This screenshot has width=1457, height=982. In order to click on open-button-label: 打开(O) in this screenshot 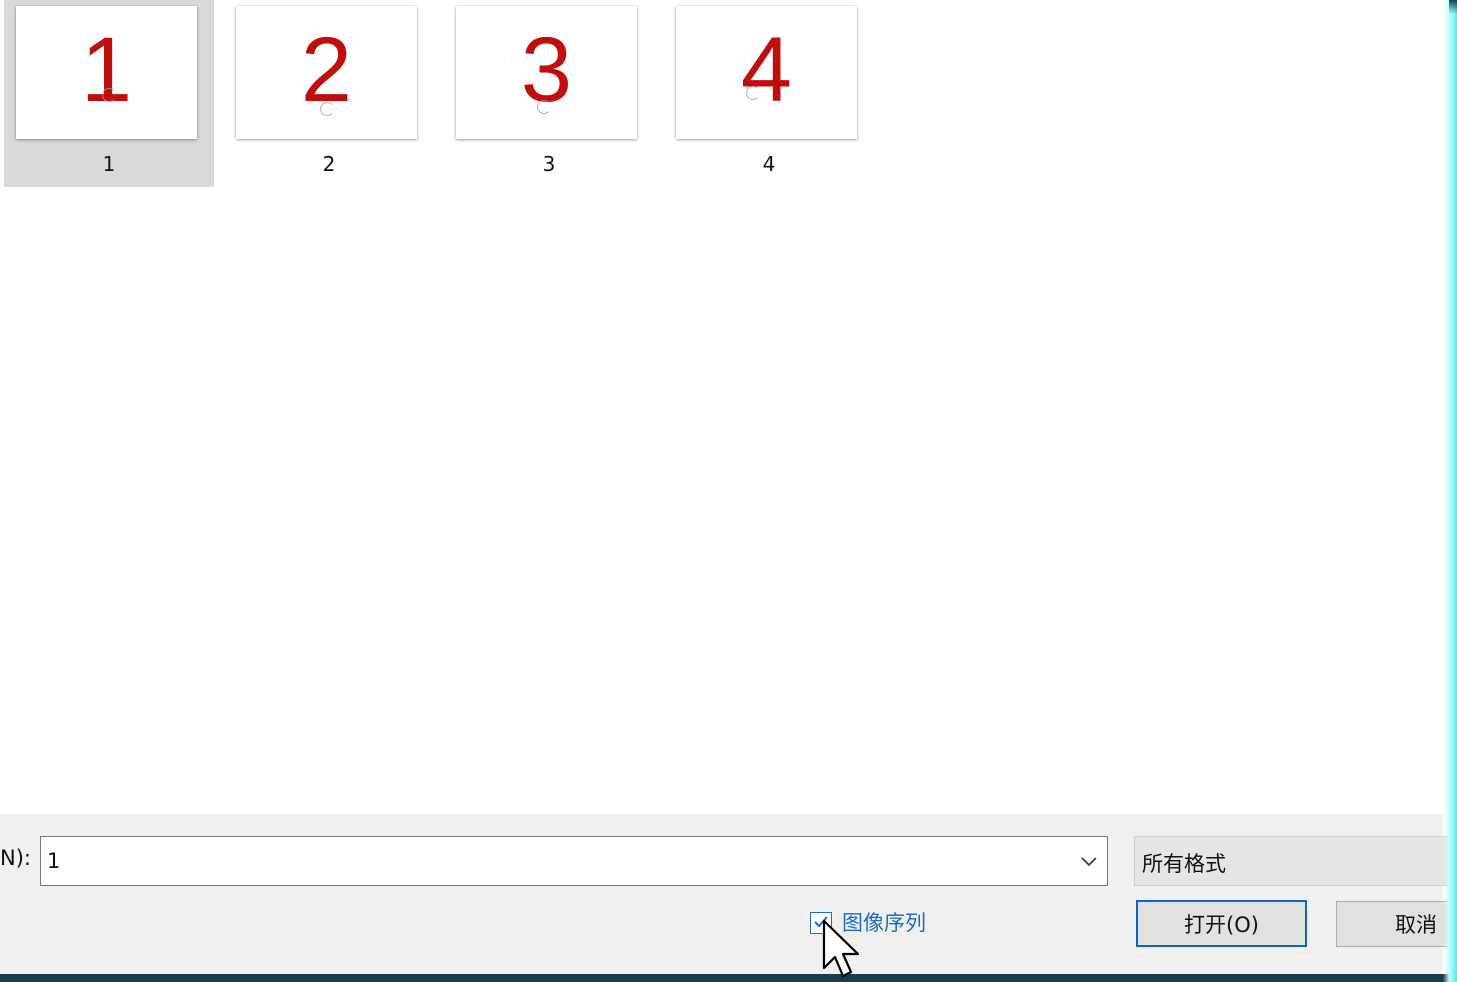, I will do `click(1221, 924)`.